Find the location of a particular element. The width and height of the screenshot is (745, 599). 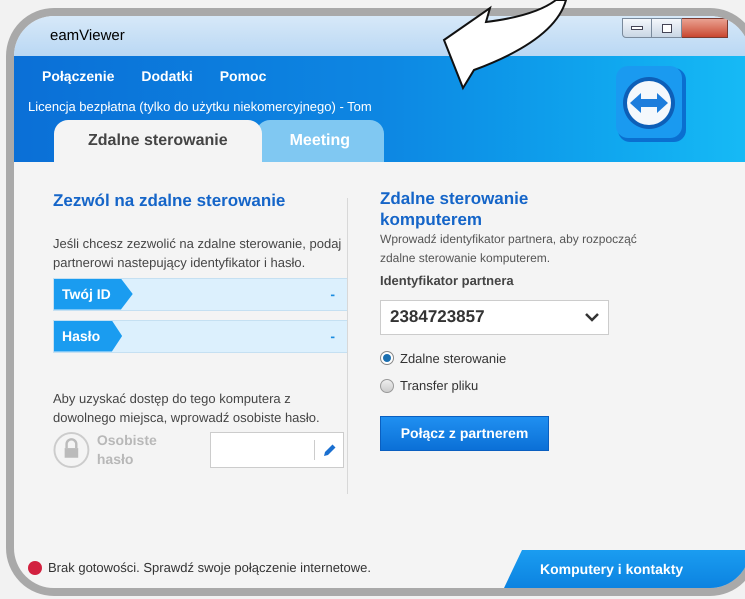

field-label: Hasło is located at coordinates (88, 336).